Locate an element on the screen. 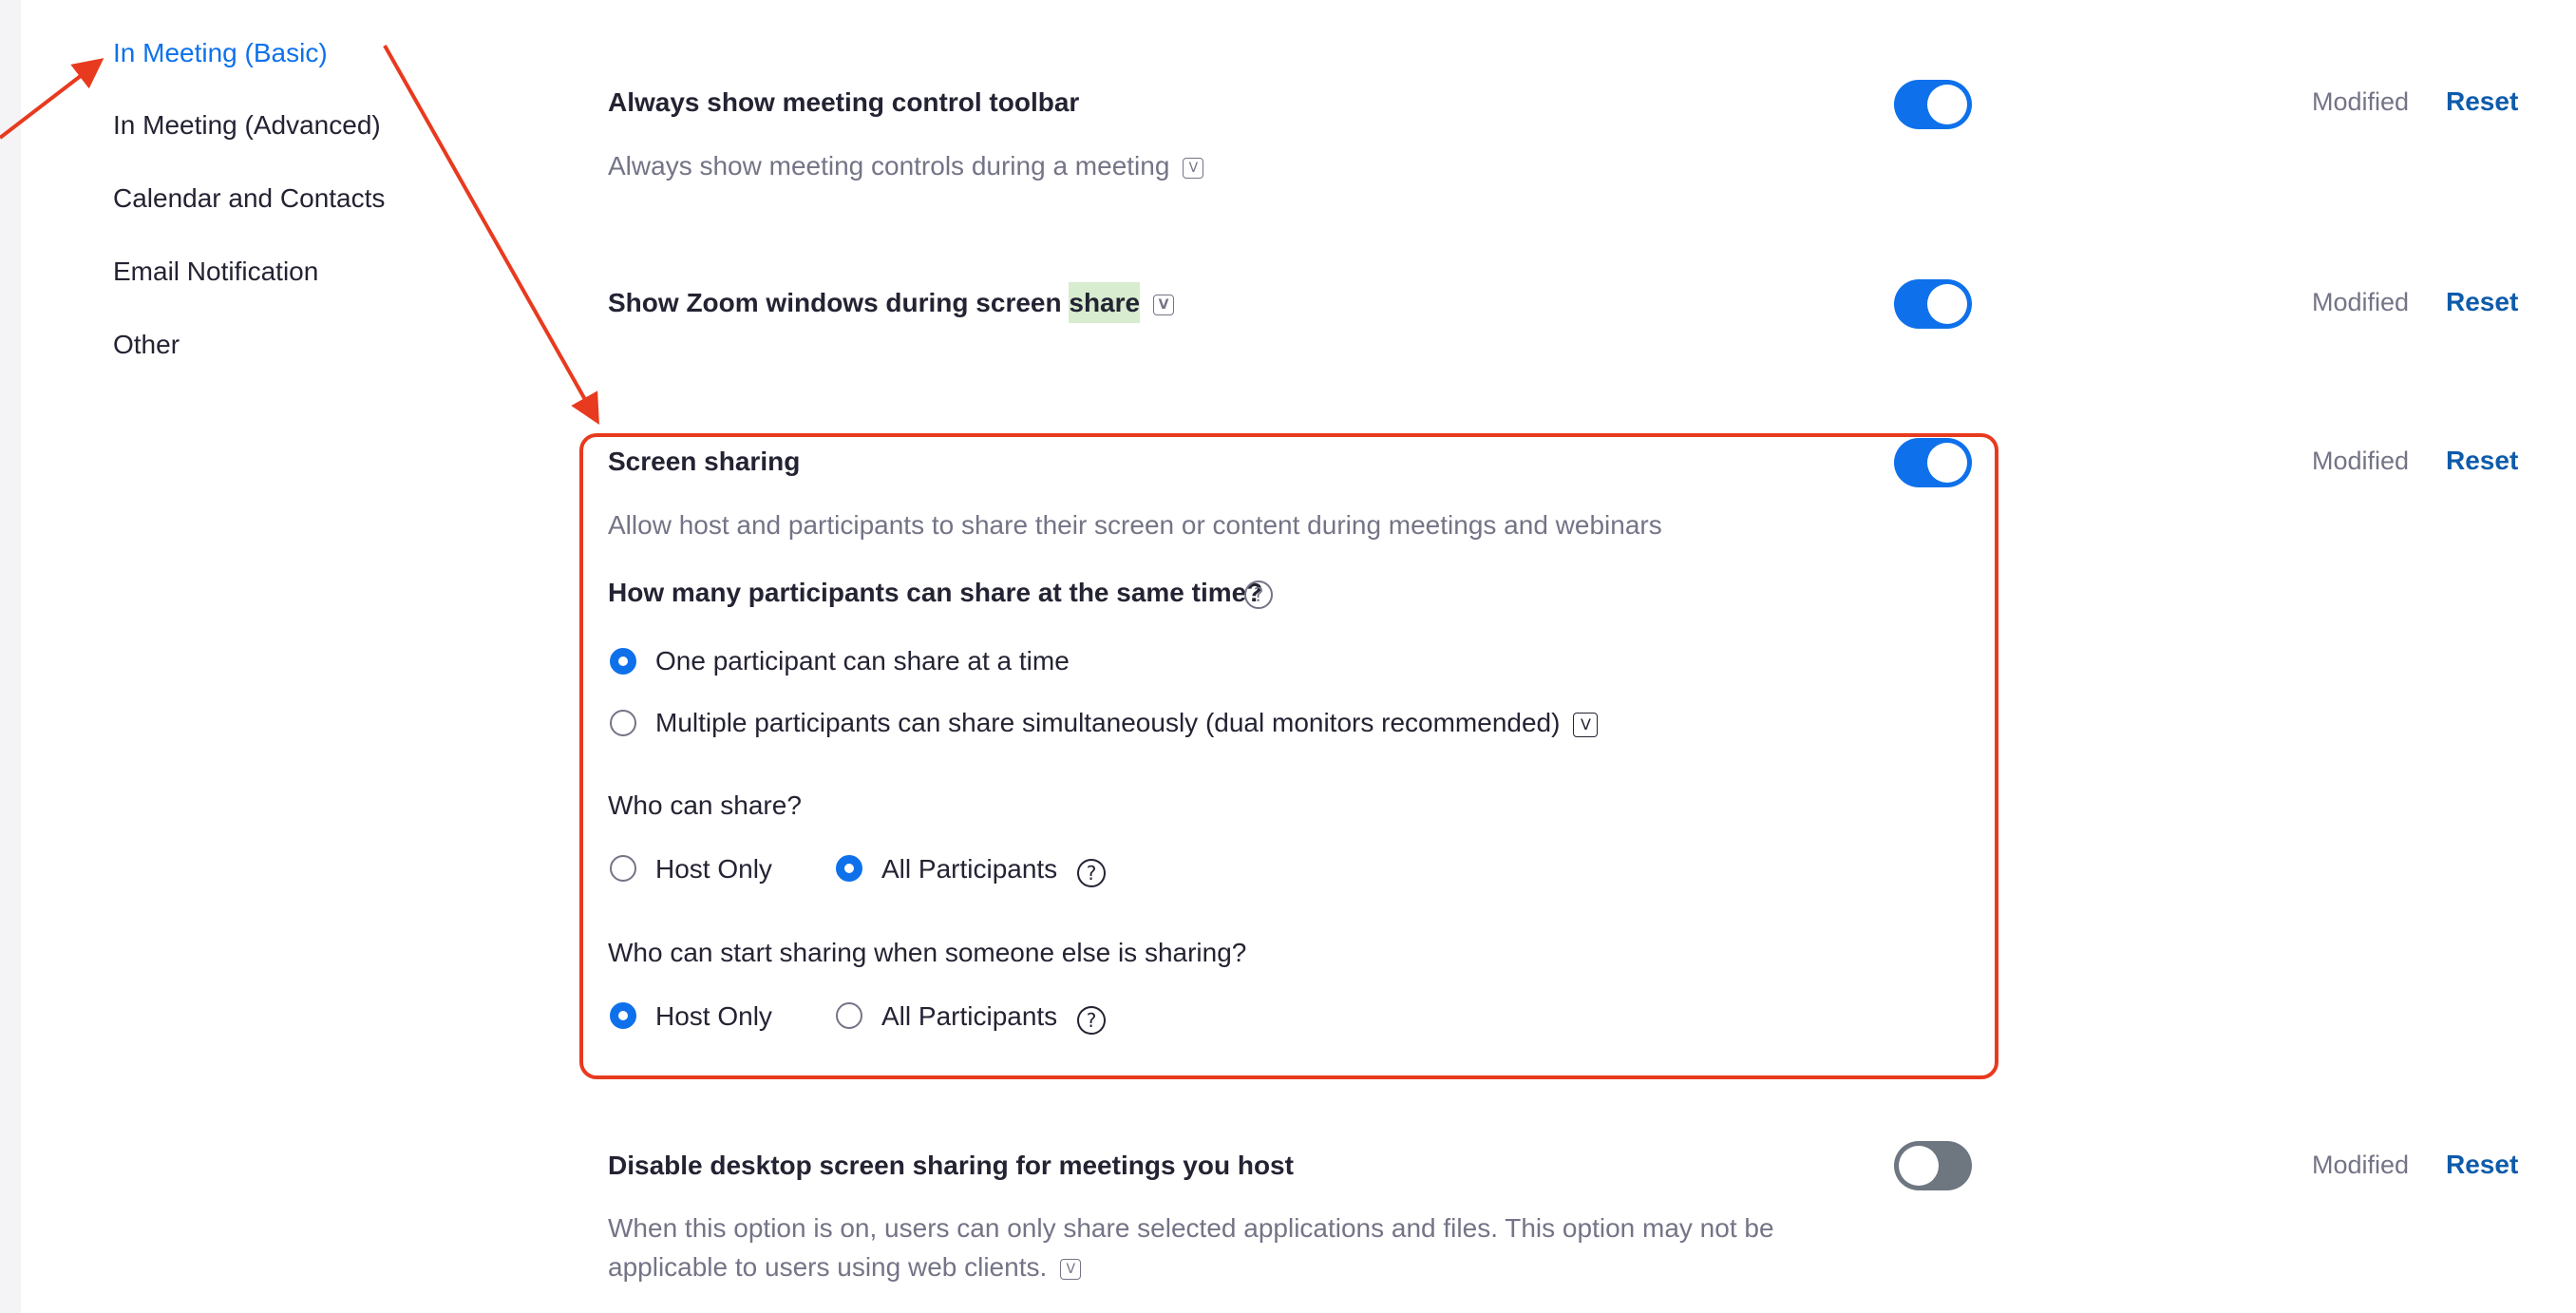  annotation-arrow-to-screen-sharing is located at coordinates (491, 235).